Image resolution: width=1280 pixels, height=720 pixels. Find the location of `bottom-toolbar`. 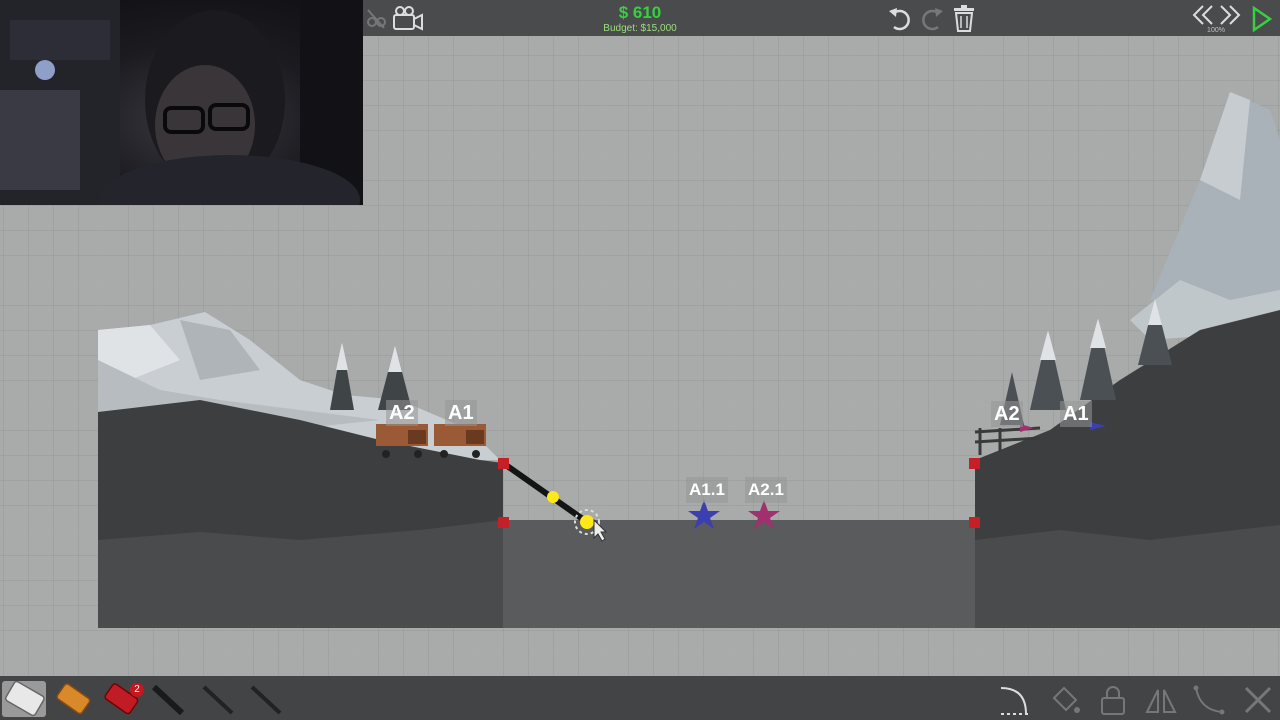

bottom-toolbar is located at coordinates (640, 698).